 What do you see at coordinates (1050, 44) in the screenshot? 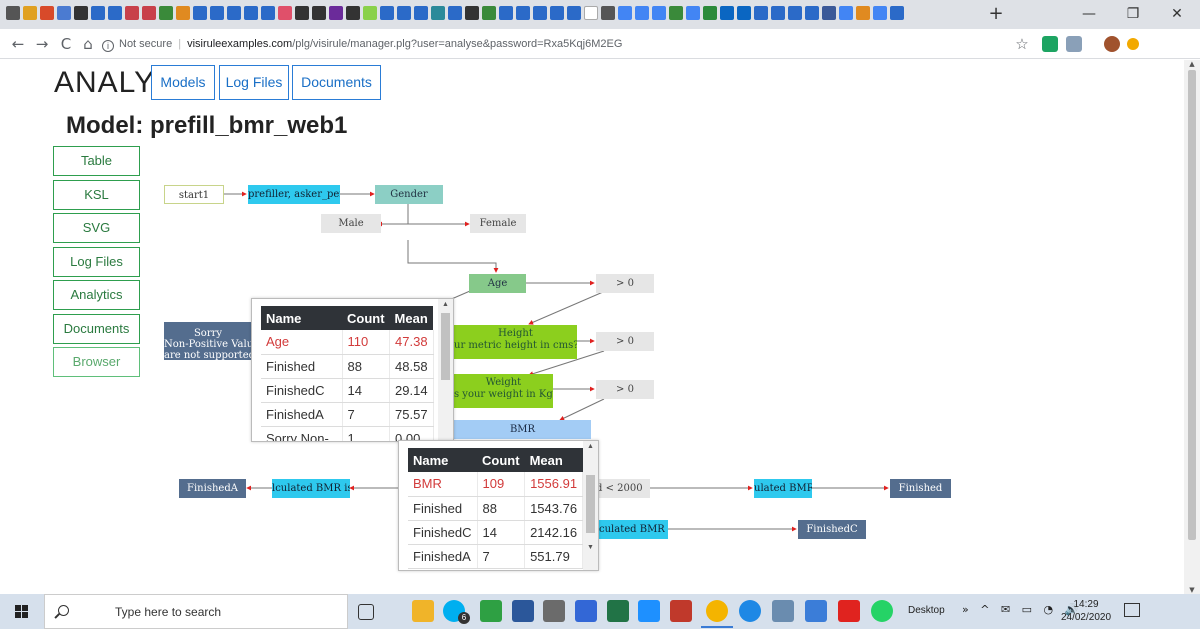
I see `extension-grammarly-icon` at bounding box center [1050, 44].